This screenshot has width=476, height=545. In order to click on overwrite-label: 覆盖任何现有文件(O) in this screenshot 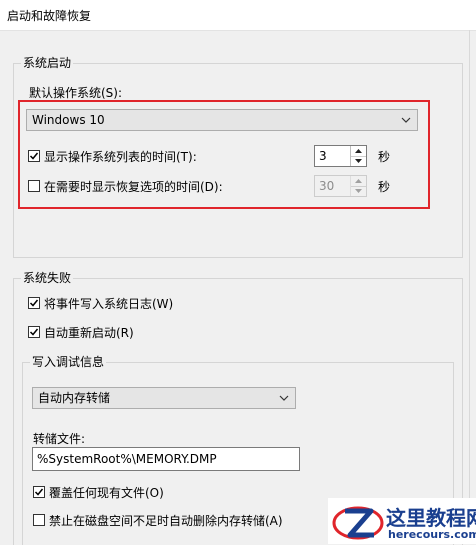, I will do `click(106, 493)`.